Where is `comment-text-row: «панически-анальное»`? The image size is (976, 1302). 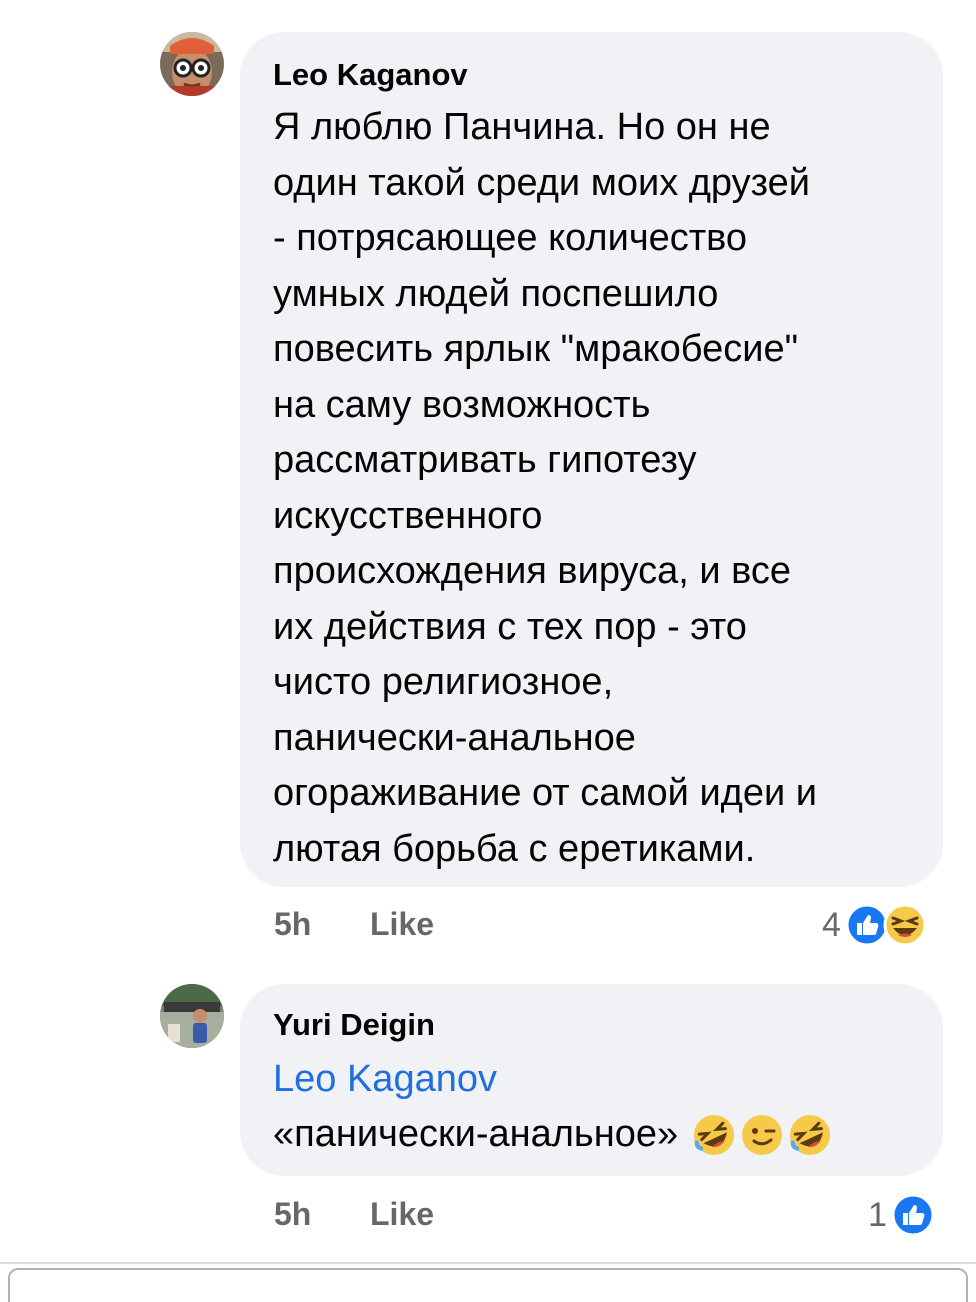
comment-text-row: «панически-анальное» is located at coordinates (593, 1134).